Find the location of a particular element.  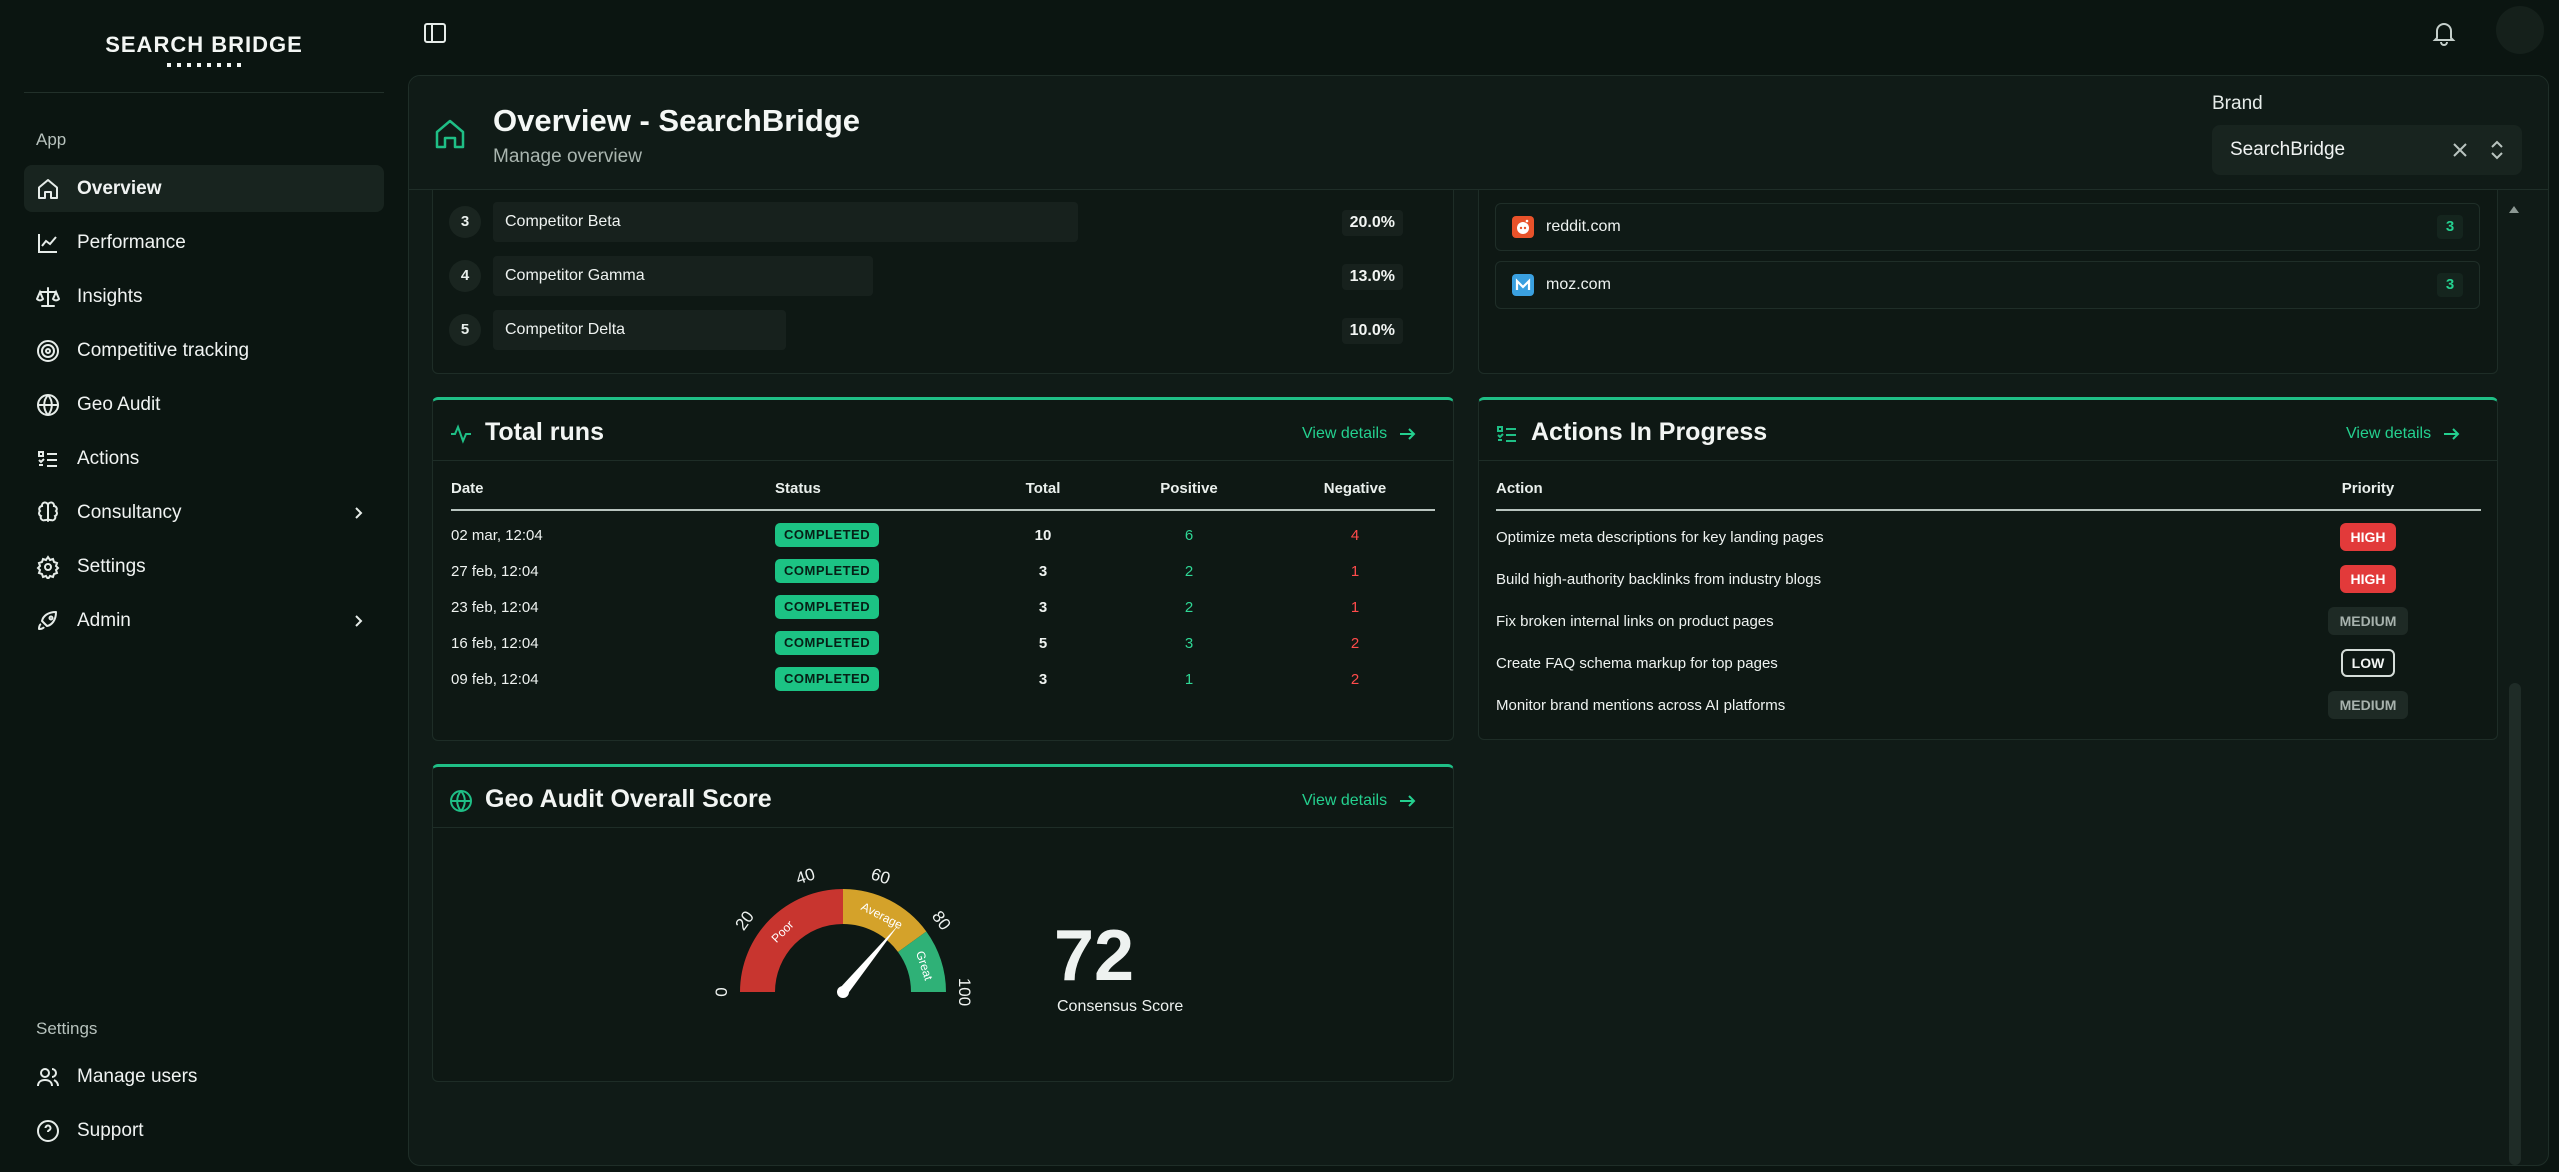

column-header: Total is located at coordinates (1043, 488).